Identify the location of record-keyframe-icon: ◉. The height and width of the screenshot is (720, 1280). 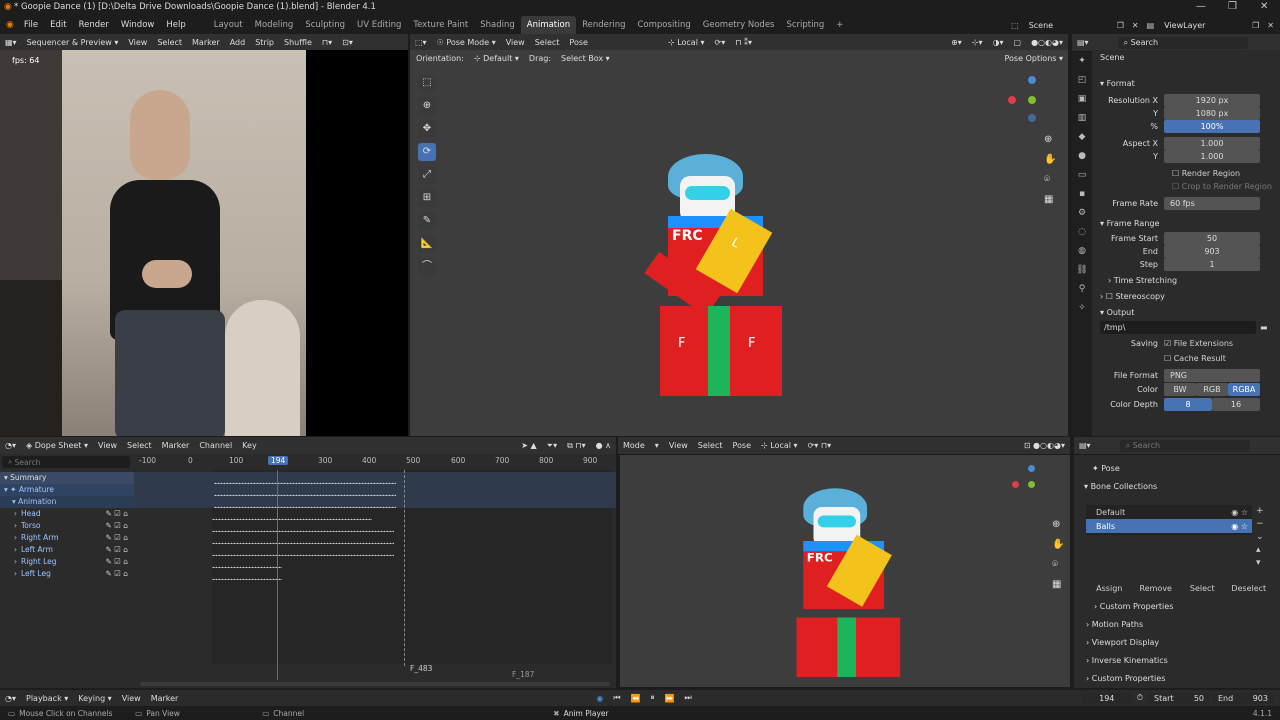
(599, 698).